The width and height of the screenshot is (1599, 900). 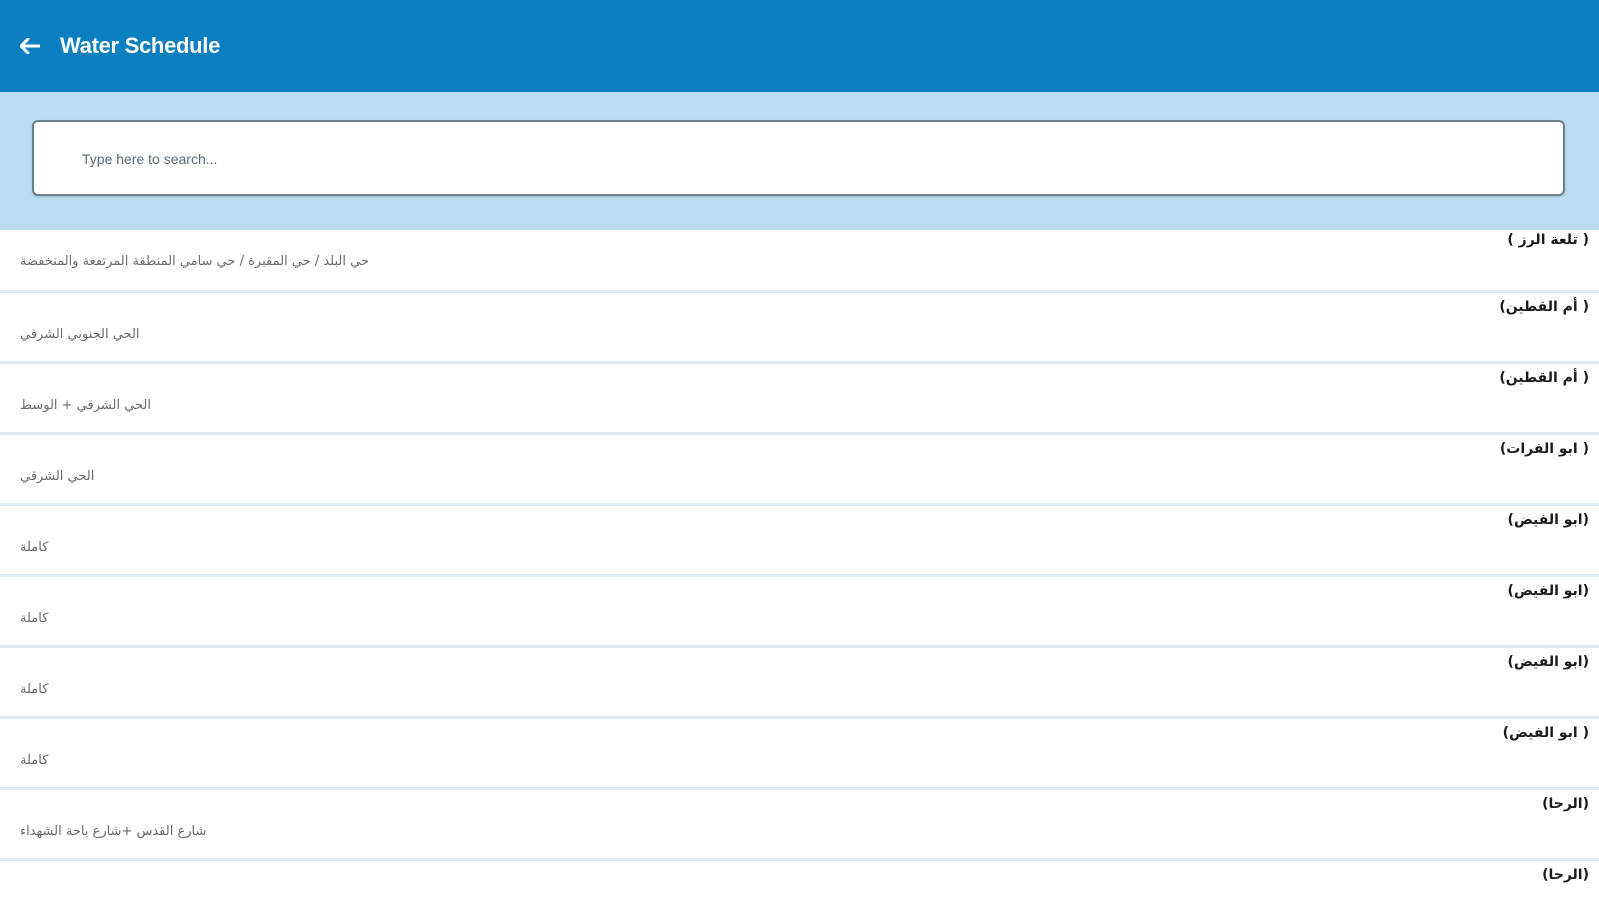 What do you see at coordinates (799, 754) in the screenshot?
I see `list-item: ( ابو الفيض) كاملة` at bounding box center [799, 754].